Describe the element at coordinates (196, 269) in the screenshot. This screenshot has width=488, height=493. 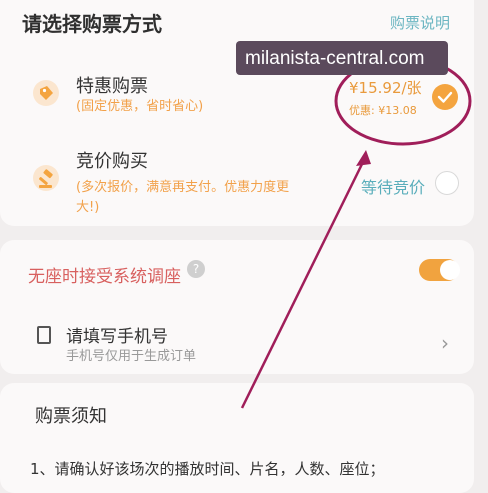
I see `question-icon: ?` at that location.